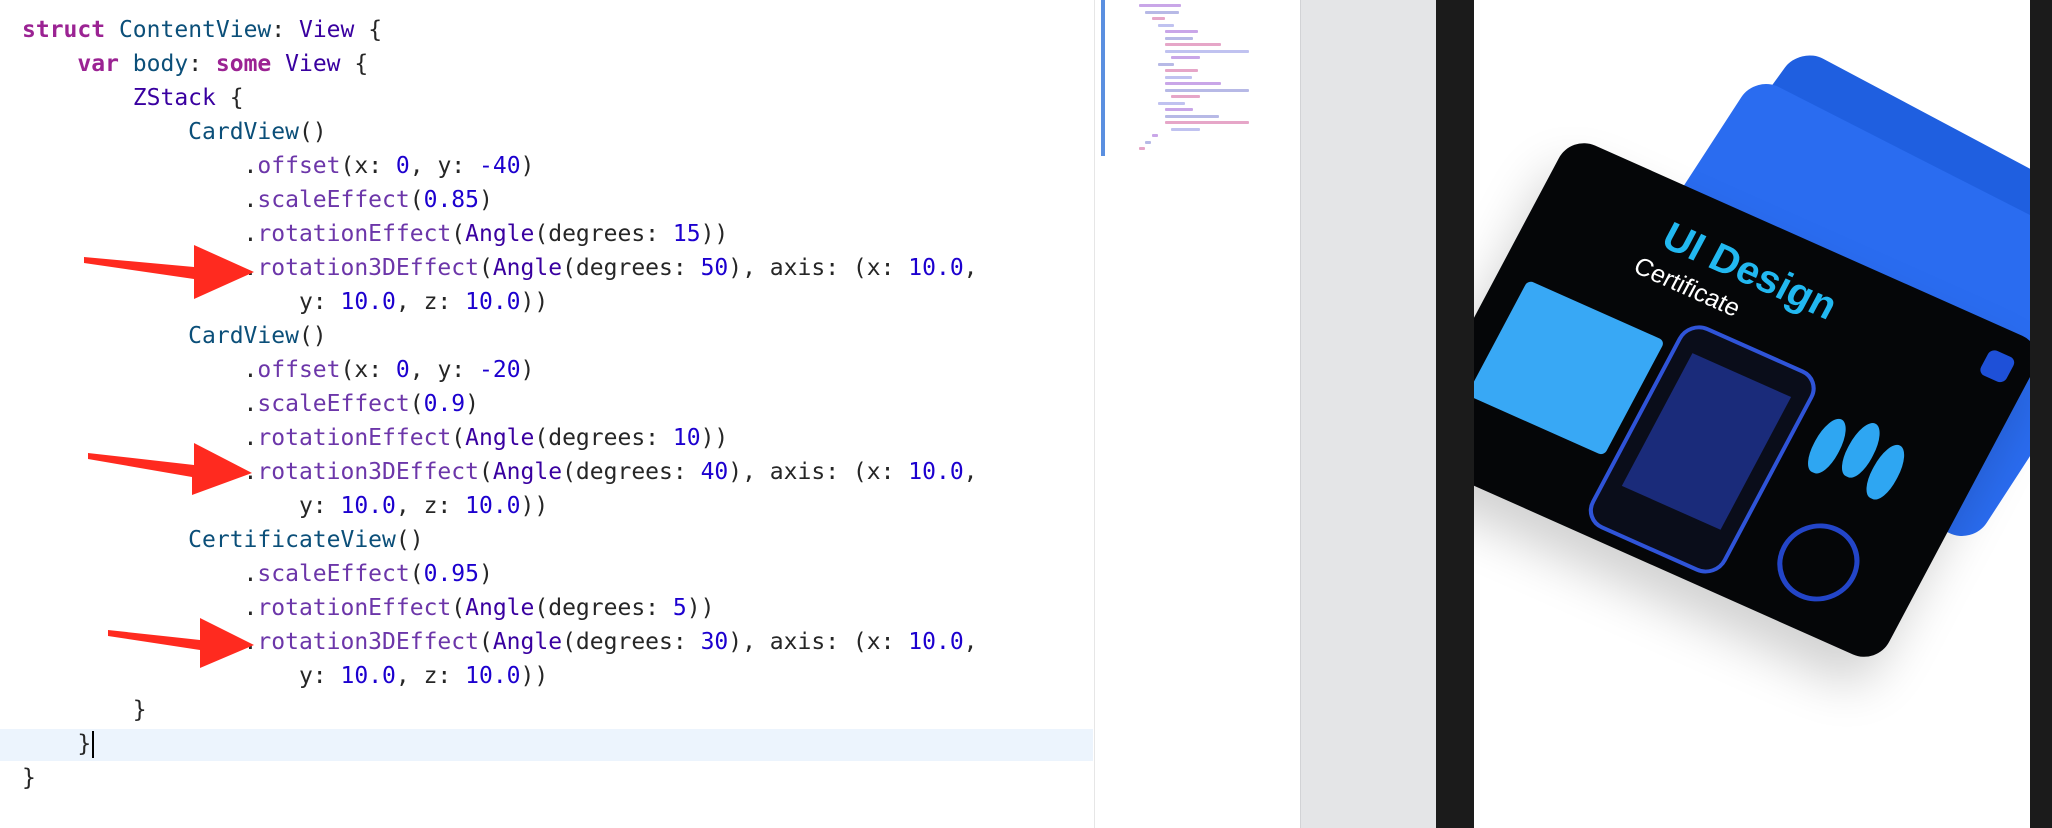 Image resolution: width=2052 pixels, height=828 pixels. I want to click on code-token: 0.85, so click(451, 200).